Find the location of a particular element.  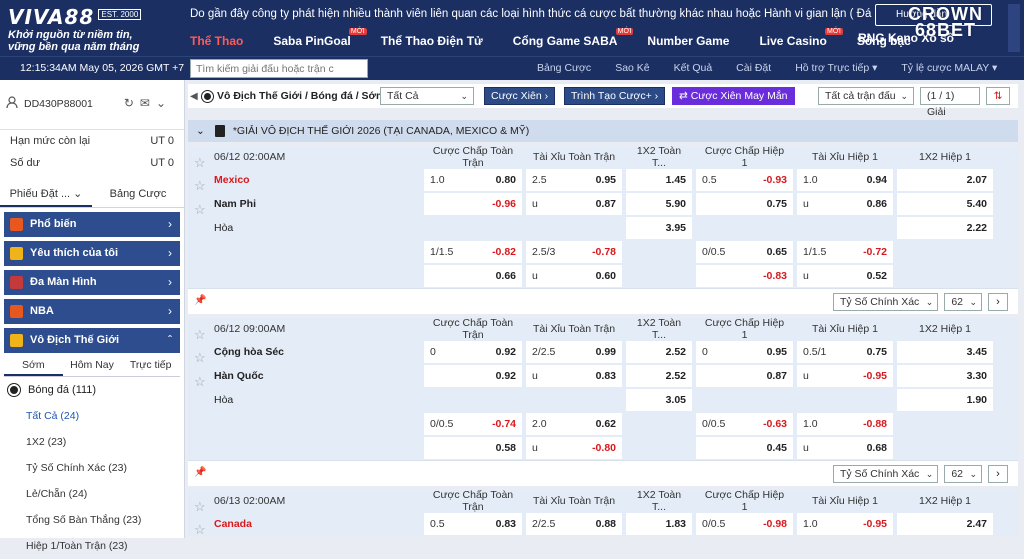

odds-cell: 0/0.5 -0.63 is located at coordinates (744, 424).